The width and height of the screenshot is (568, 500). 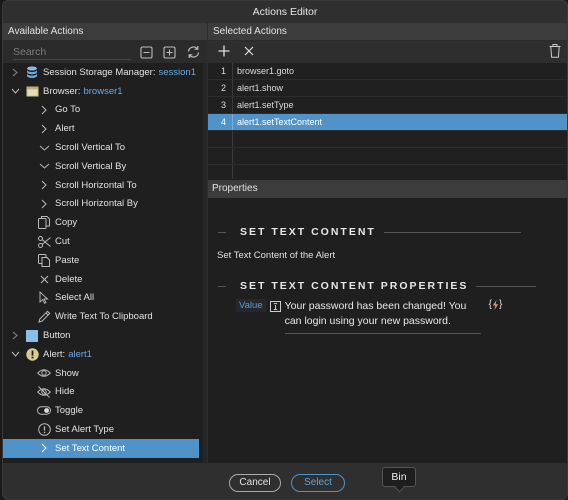 What do you see at coordinates (496, 304) in the screenshot?
I see `data-binding-icon: {}` at bounding box center [496, 304].